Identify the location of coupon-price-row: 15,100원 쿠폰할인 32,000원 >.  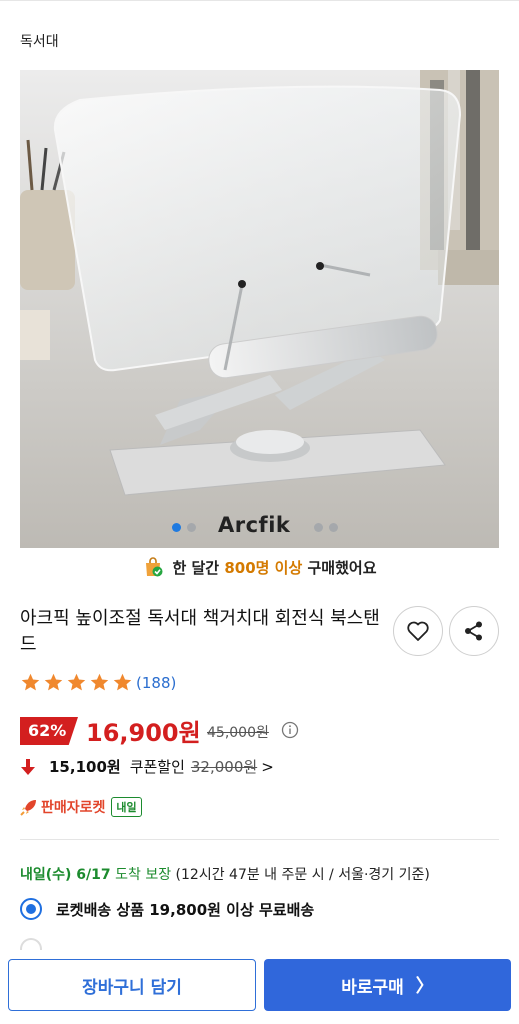
(147, 766).